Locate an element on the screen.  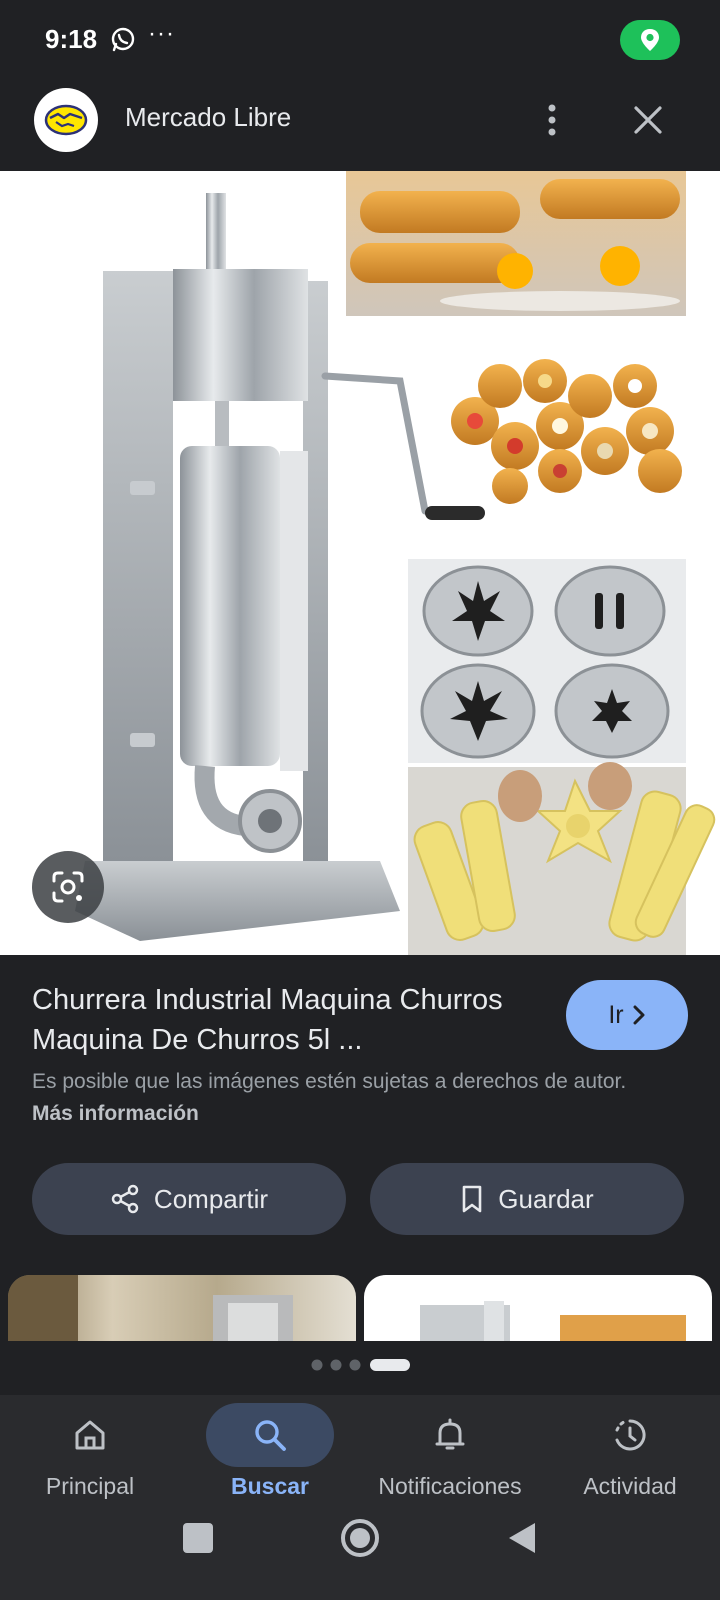
share-button: Compartir is located at coordinates (189, 1199).